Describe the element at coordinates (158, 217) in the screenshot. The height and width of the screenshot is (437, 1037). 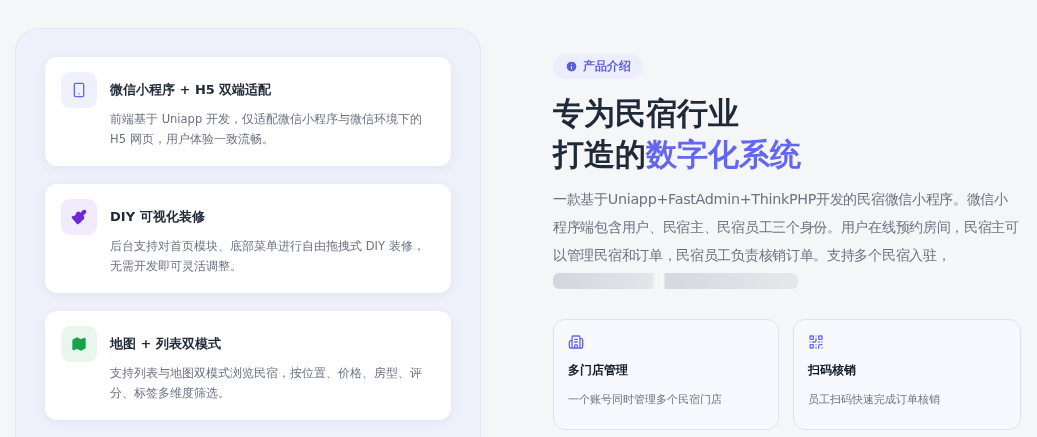
I see `feature-title: DIY 可视化装修` at that location.